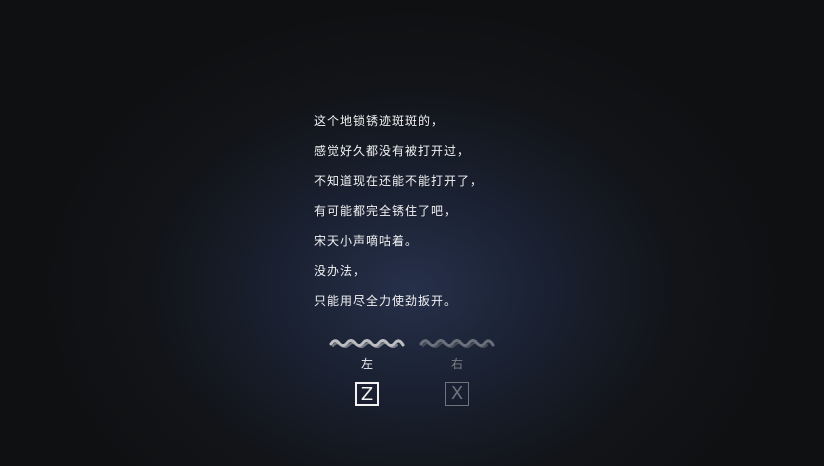  What do you see at coordinates (379, 121) in the screenshot?
I see `dialogue-line: 这个地锁锈迹斑斑的，` at bounding box center [379, 121].